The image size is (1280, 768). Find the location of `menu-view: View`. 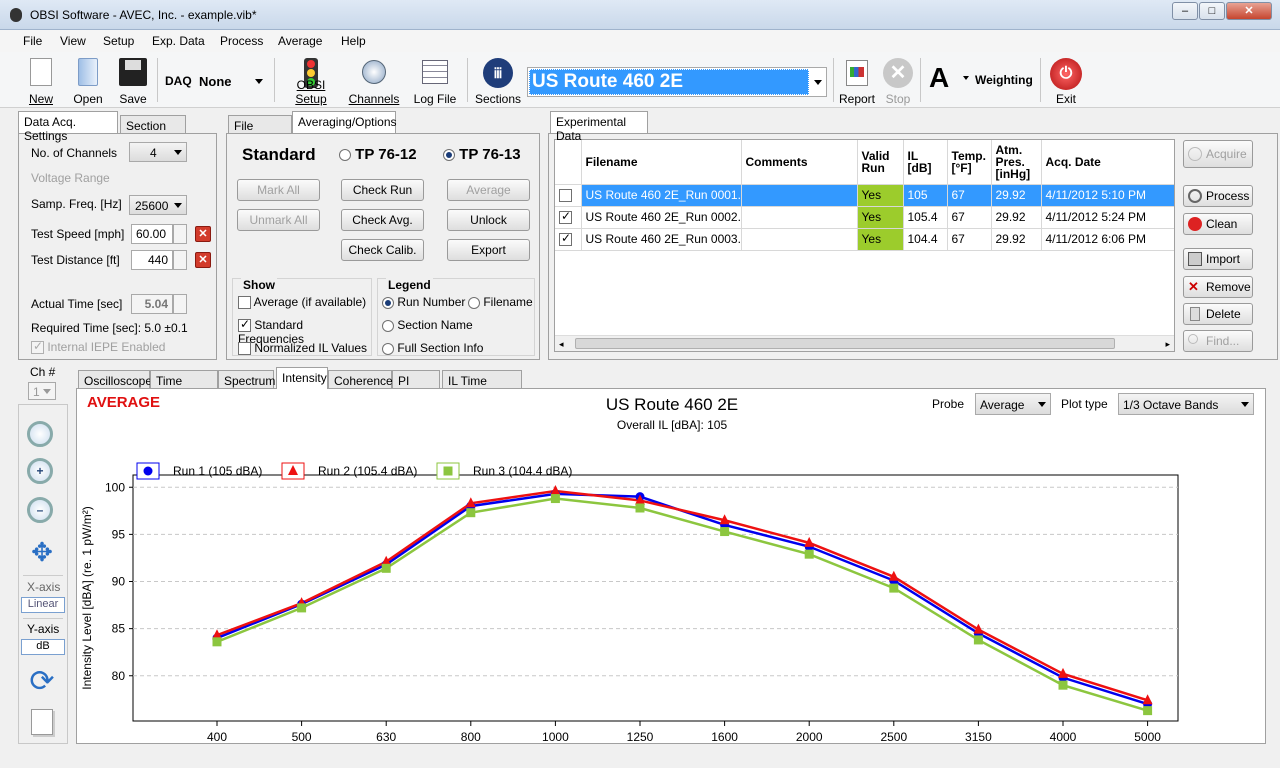

menu-view: View is located at coordinates (73, 41).